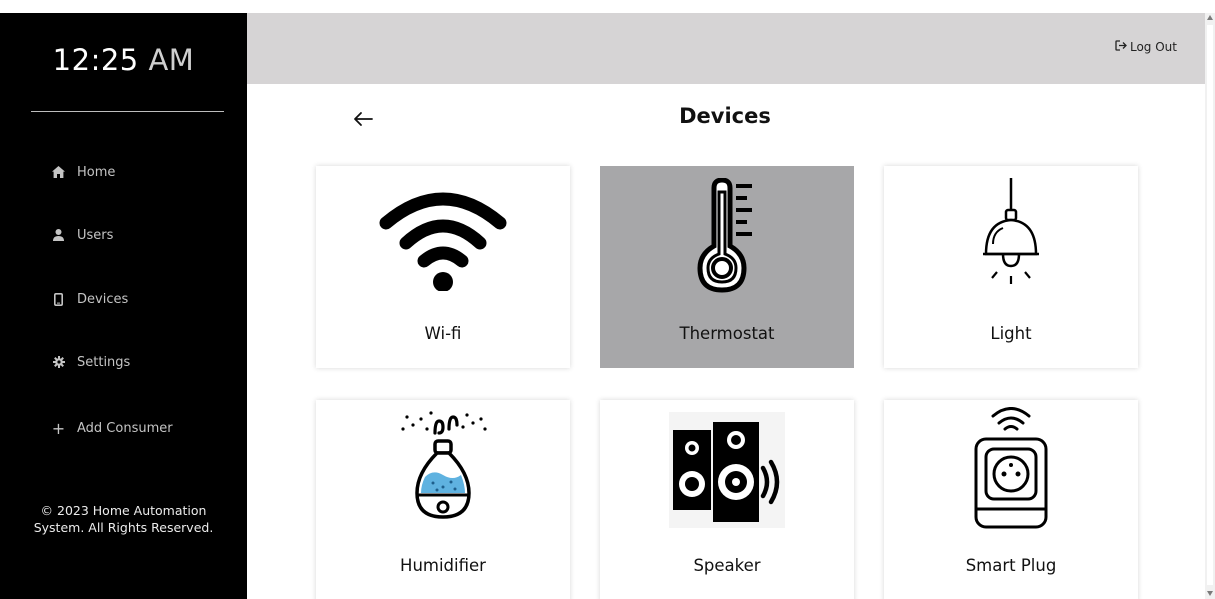 The image size is (1215, 599). I want to click on sidebar-item-add-consumer: + Add Consumer, so click(112, 428).